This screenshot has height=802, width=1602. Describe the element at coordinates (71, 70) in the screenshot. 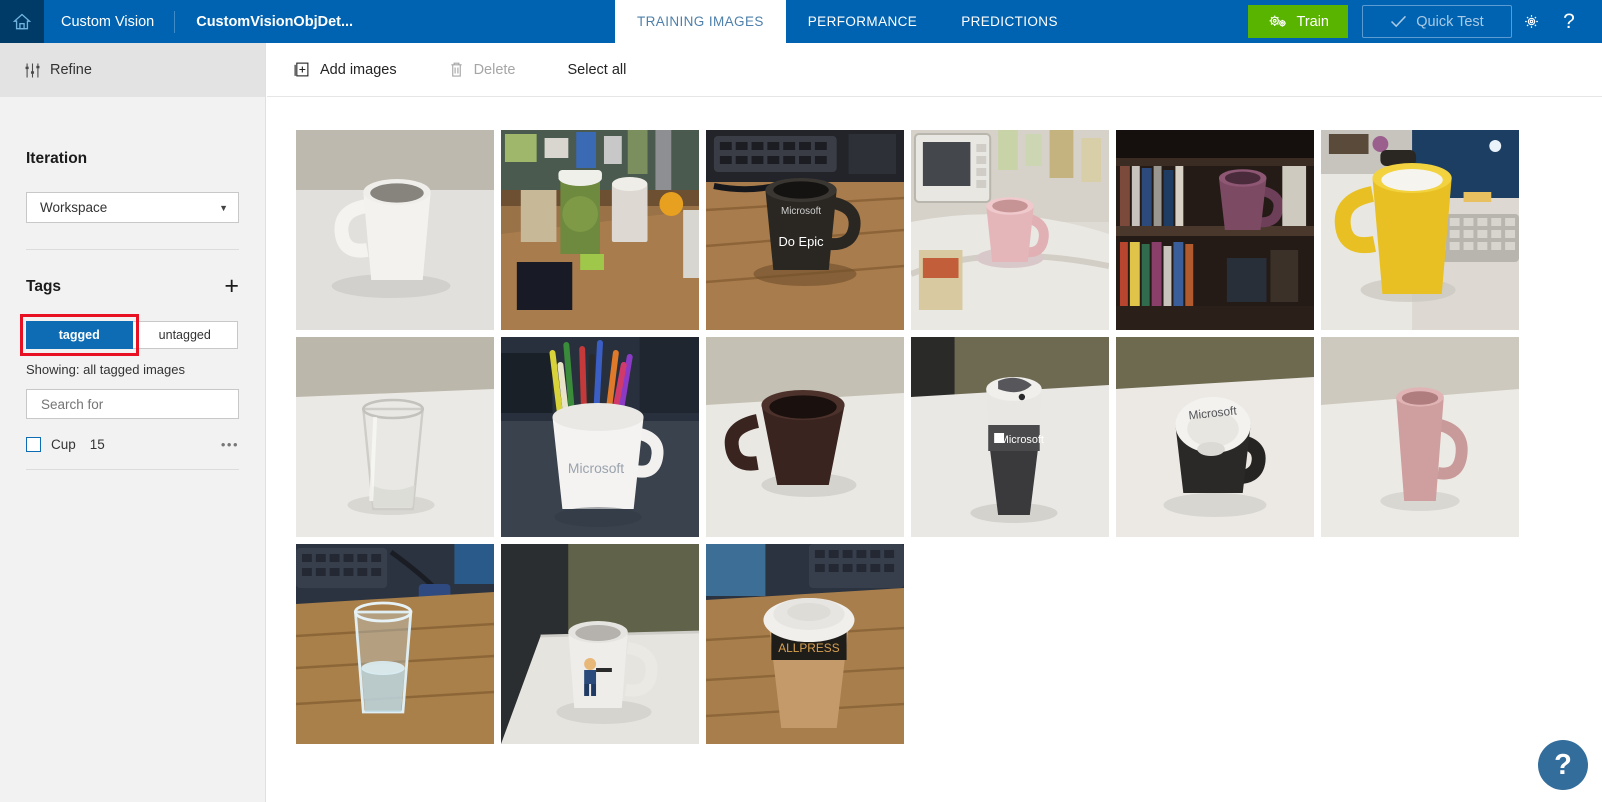

I see `refine-label: Refine` at that location.